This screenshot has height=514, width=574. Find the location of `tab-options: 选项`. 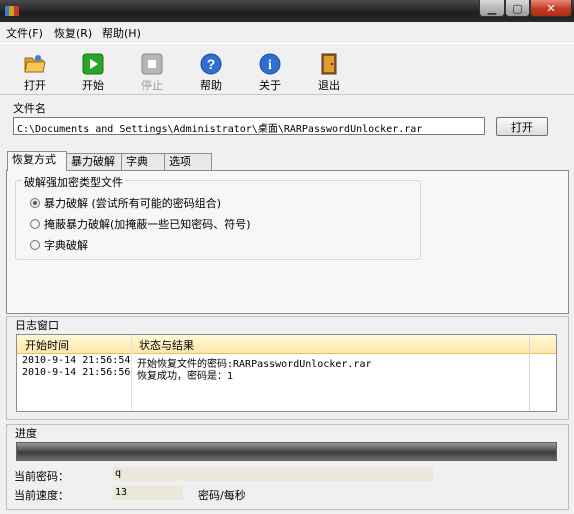

tab-options: 选项 is located at coordinates (188, 161).